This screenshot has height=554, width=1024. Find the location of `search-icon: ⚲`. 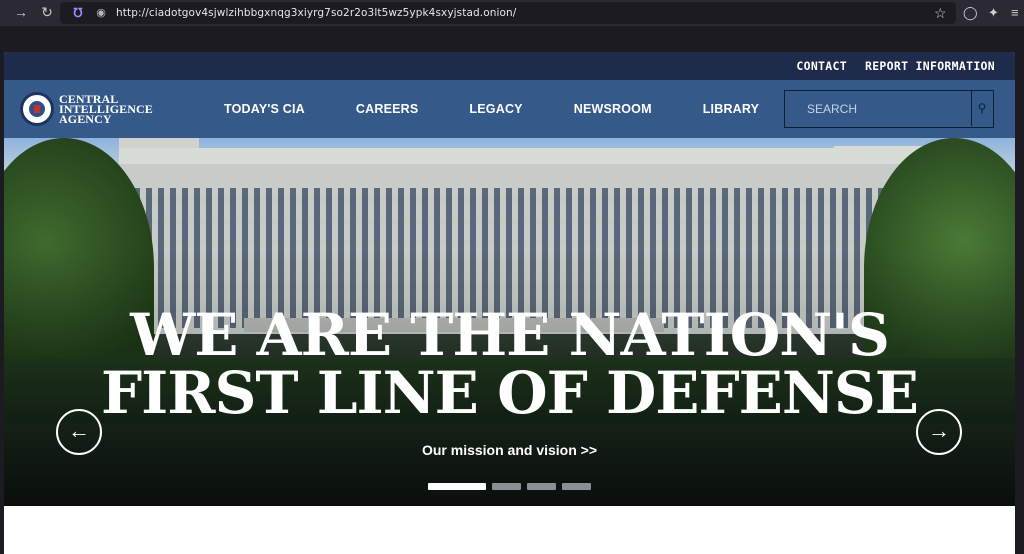

search-icon: ⚲ is located at coordinates (981, 108).